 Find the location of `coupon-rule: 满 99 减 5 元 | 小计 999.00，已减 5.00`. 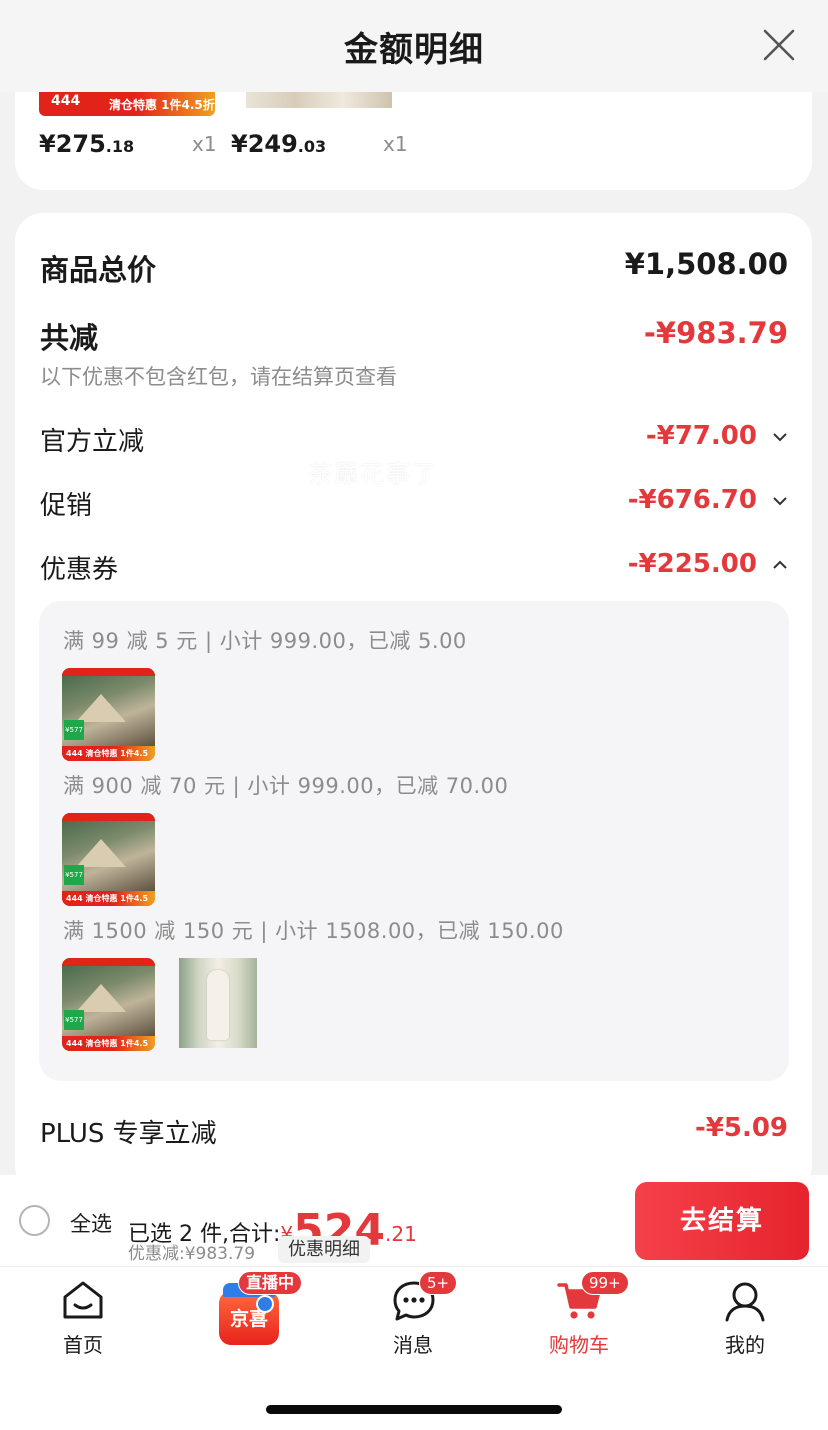

coupon-rule: 满 99 减 5 元 | 小计 999.00，已减 5.00 is located at coordinates (265, 641).